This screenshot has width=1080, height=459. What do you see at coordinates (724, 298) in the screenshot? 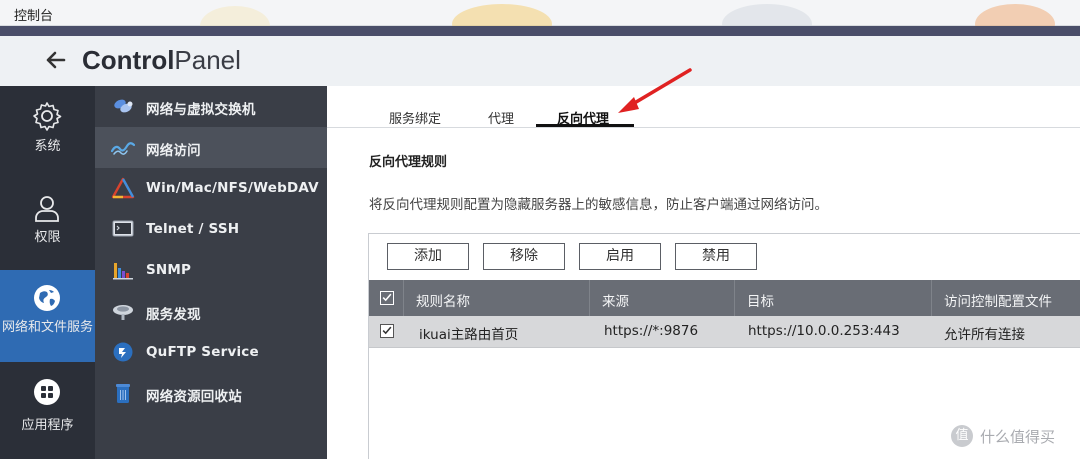
I see `table-header: 规则名称 来源 目标 访问控制配置文件` at bounding box center [724, 298].